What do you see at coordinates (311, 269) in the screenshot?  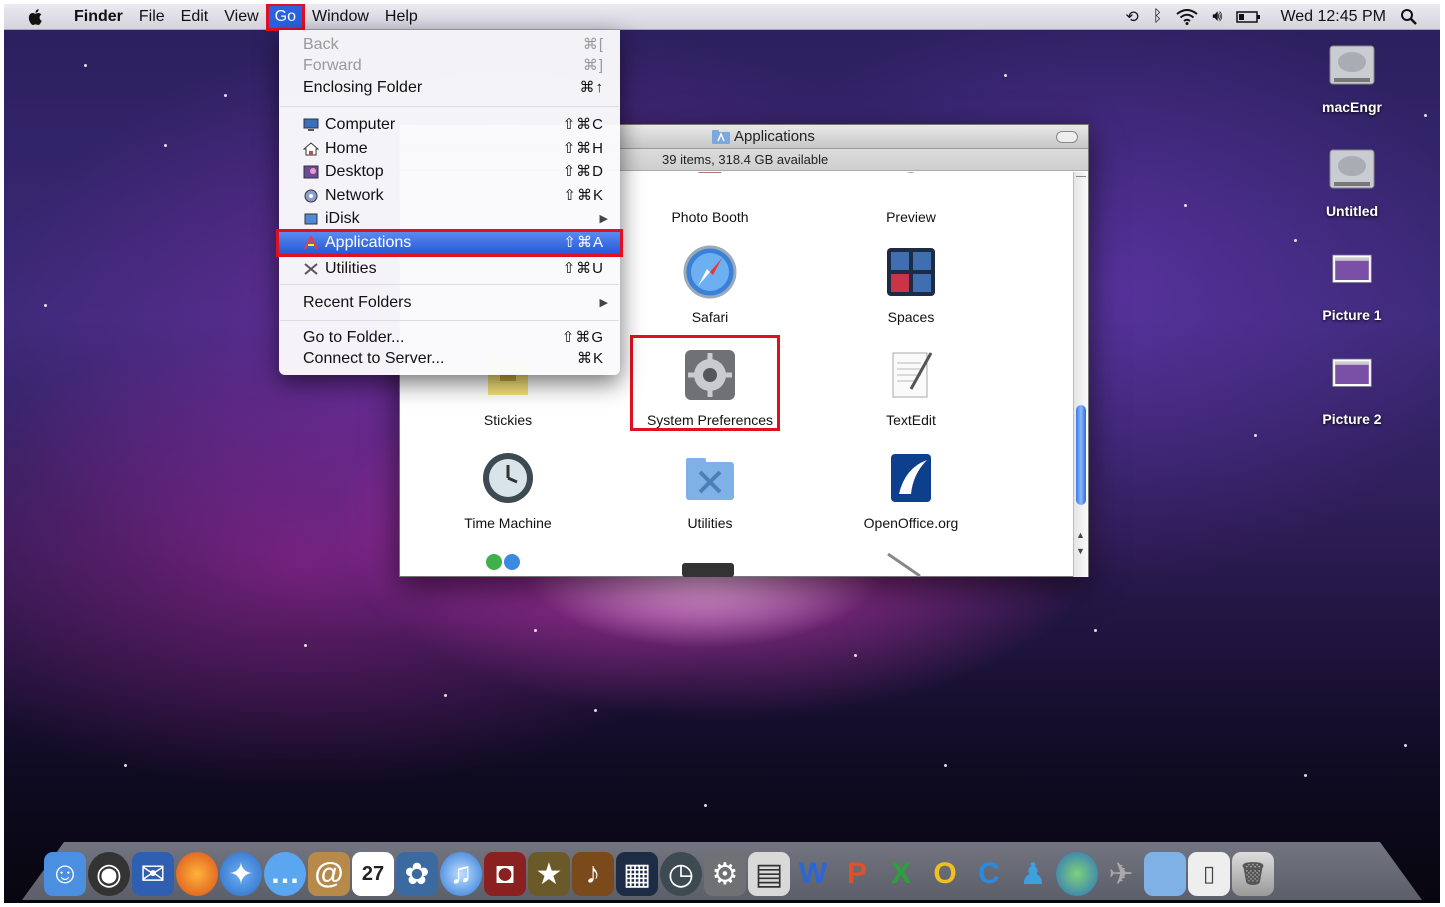 I see `utilities-icon` at bounding box center [311, 269].